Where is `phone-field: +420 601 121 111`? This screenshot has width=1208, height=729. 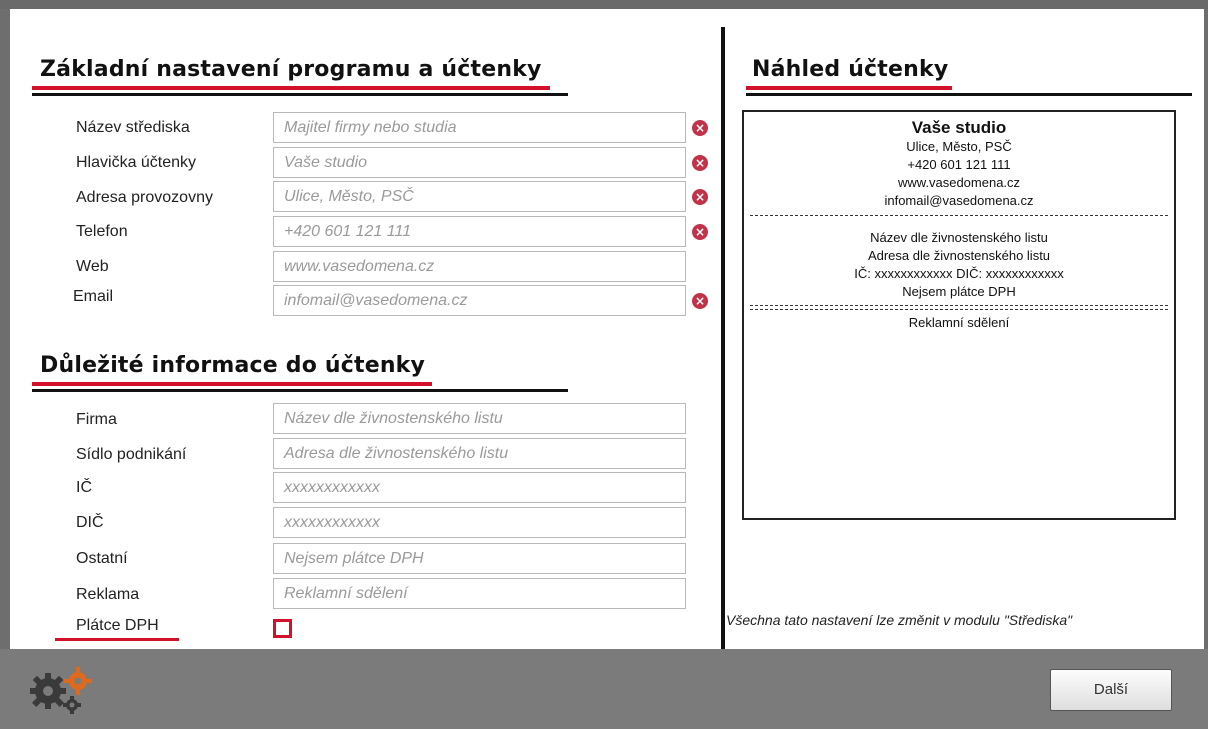 phone-field: +420 601 121 111 is located at coordinates (479, 231).